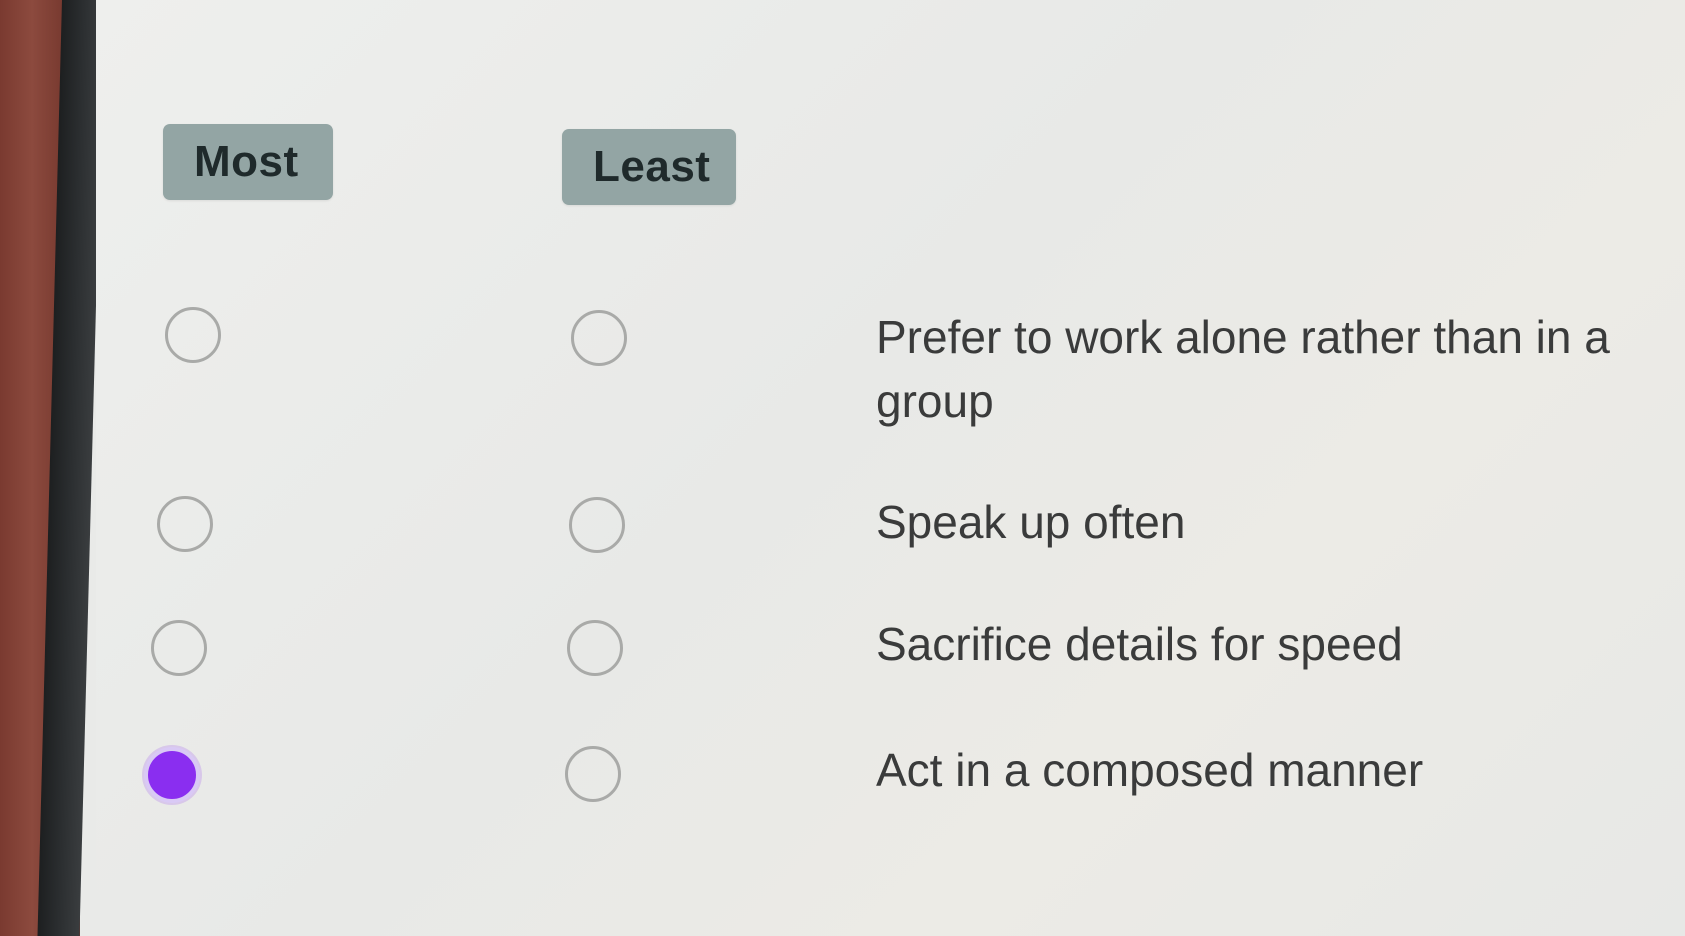 The image size is (1685, 936). I want to click on column-header-most: Most, so click(248, 162).